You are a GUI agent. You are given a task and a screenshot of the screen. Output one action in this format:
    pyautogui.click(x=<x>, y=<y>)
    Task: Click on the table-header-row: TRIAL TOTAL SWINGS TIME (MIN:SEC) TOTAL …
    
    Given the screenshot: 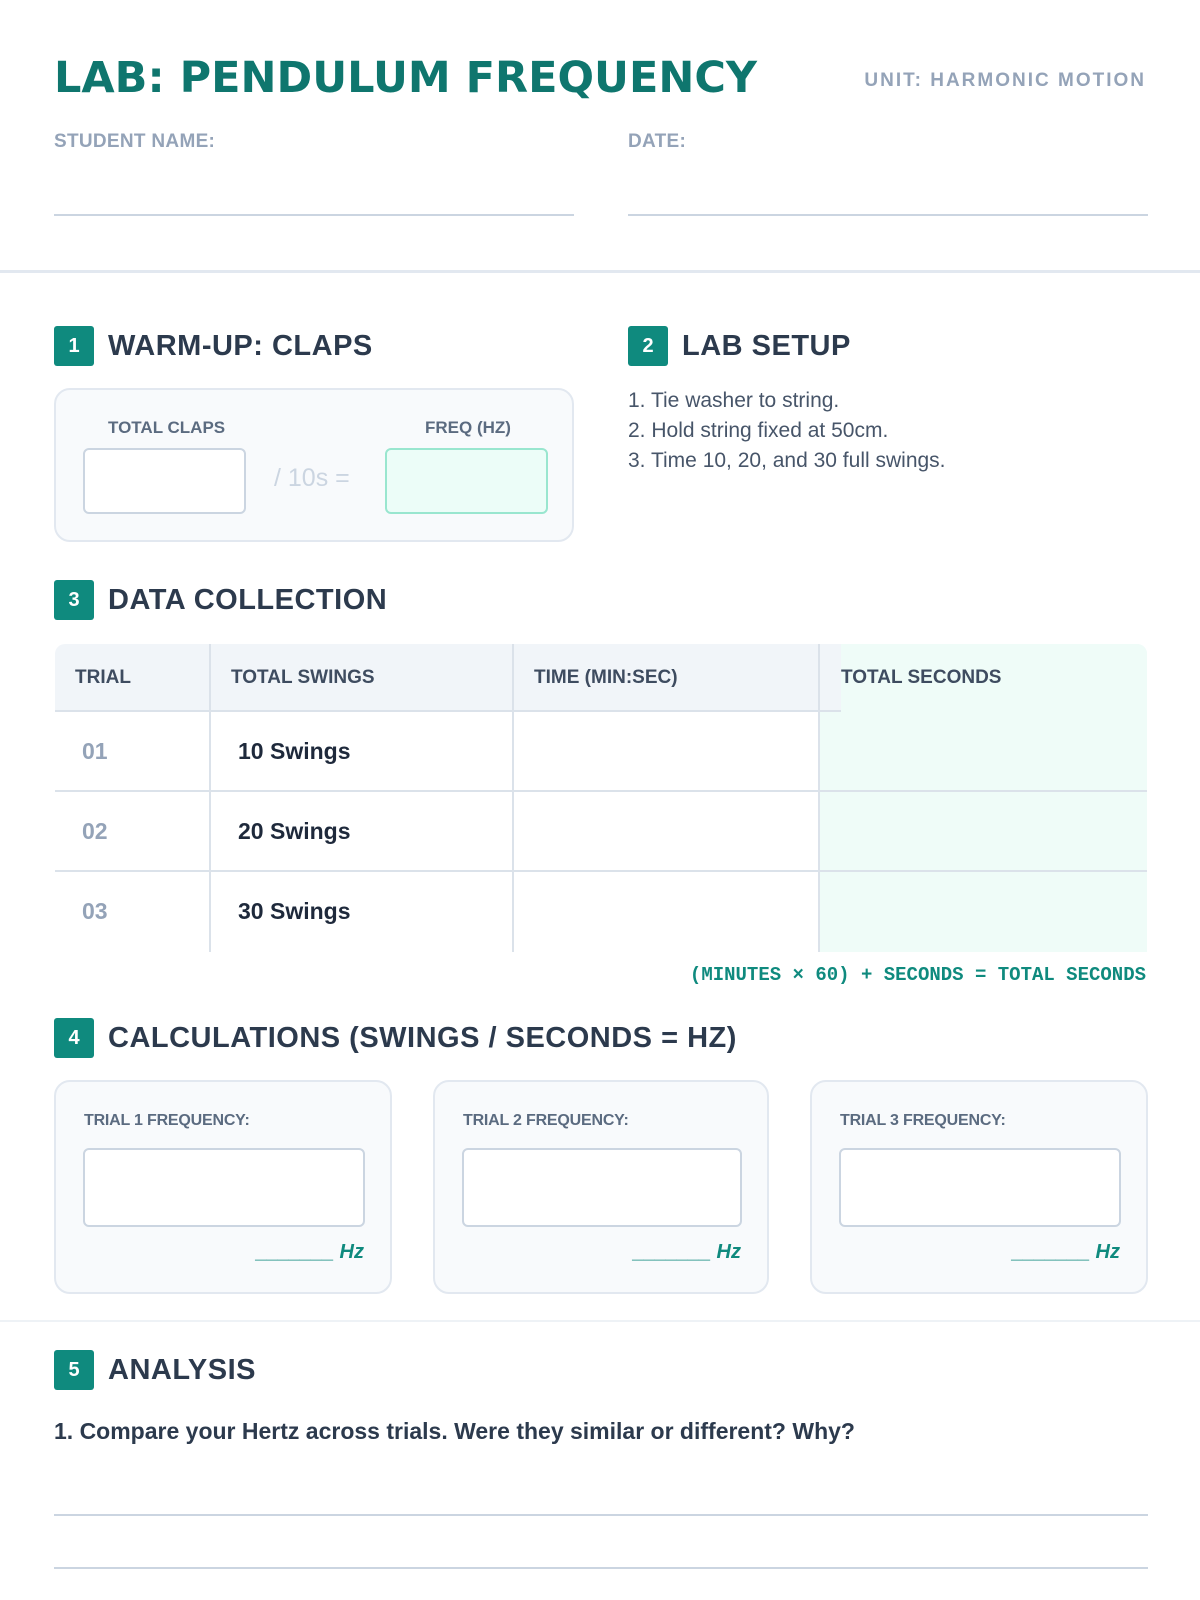 What is the action you would take?
    pyautogui.click(x=601, y=678)
    